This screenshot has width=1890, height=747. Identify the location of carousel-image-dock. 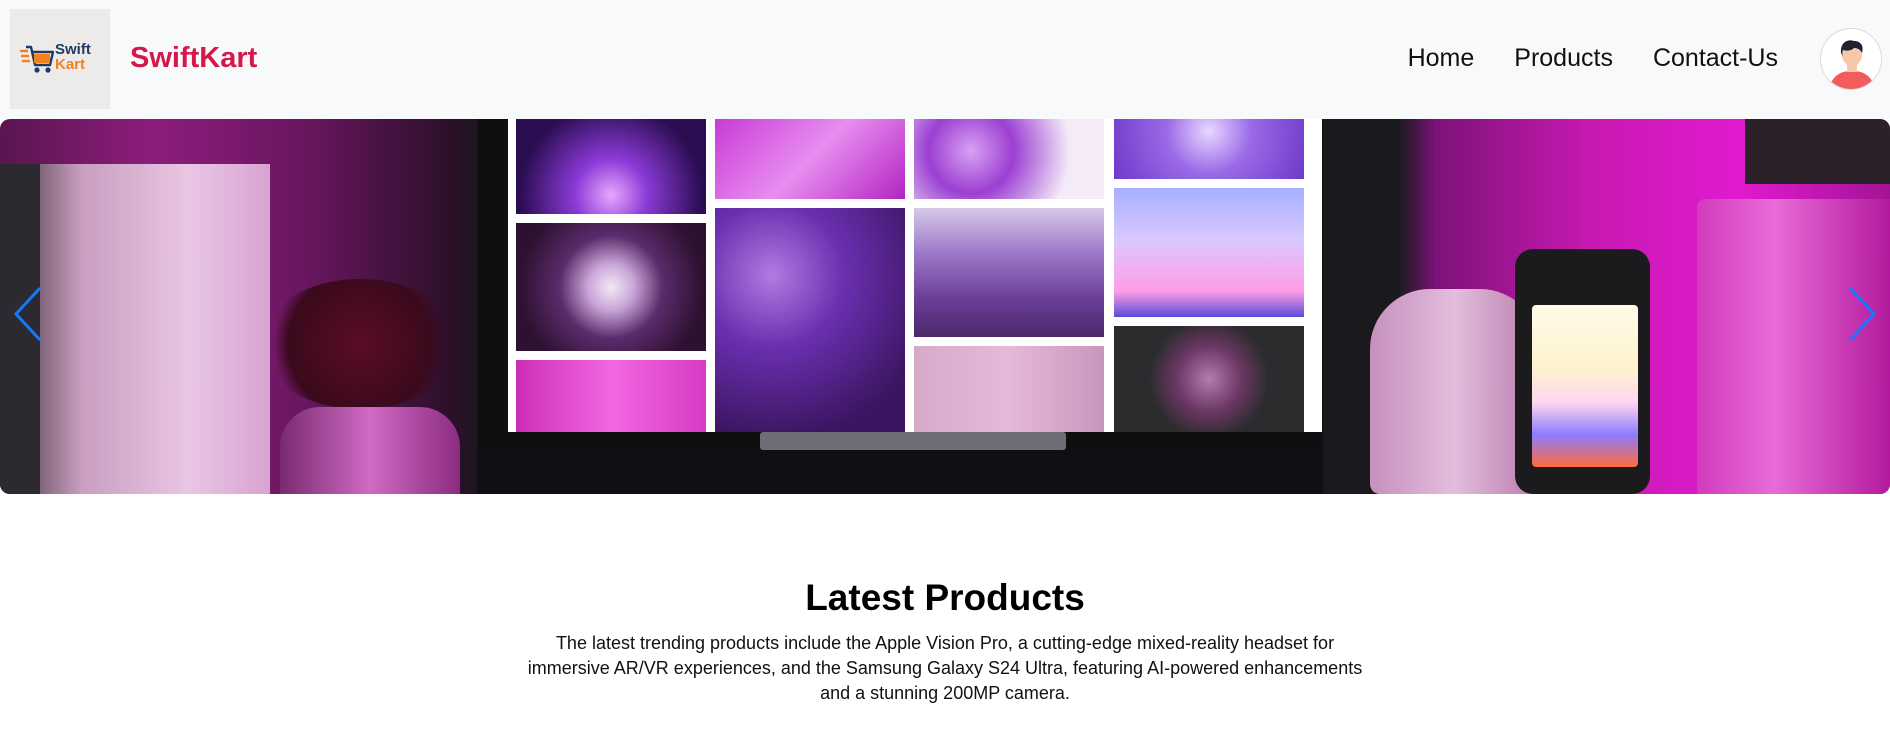
(913, 441).